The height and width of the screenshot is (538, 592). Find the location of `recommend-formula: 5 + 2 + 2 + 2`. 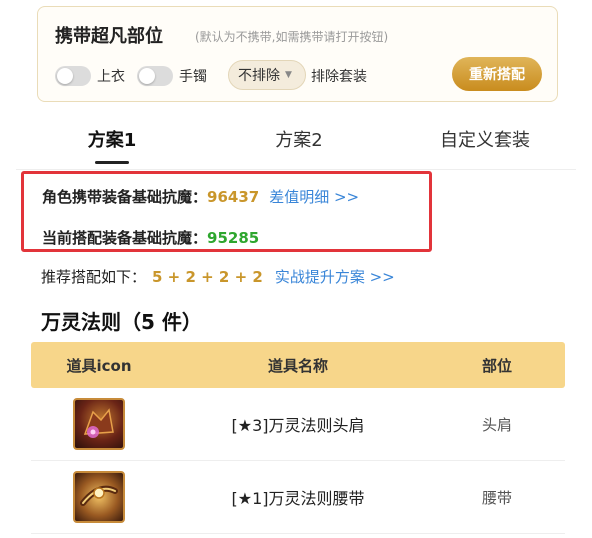

recommend-formula: 5 + 2 + 2 + 2 is located at coordinates (207, 277).